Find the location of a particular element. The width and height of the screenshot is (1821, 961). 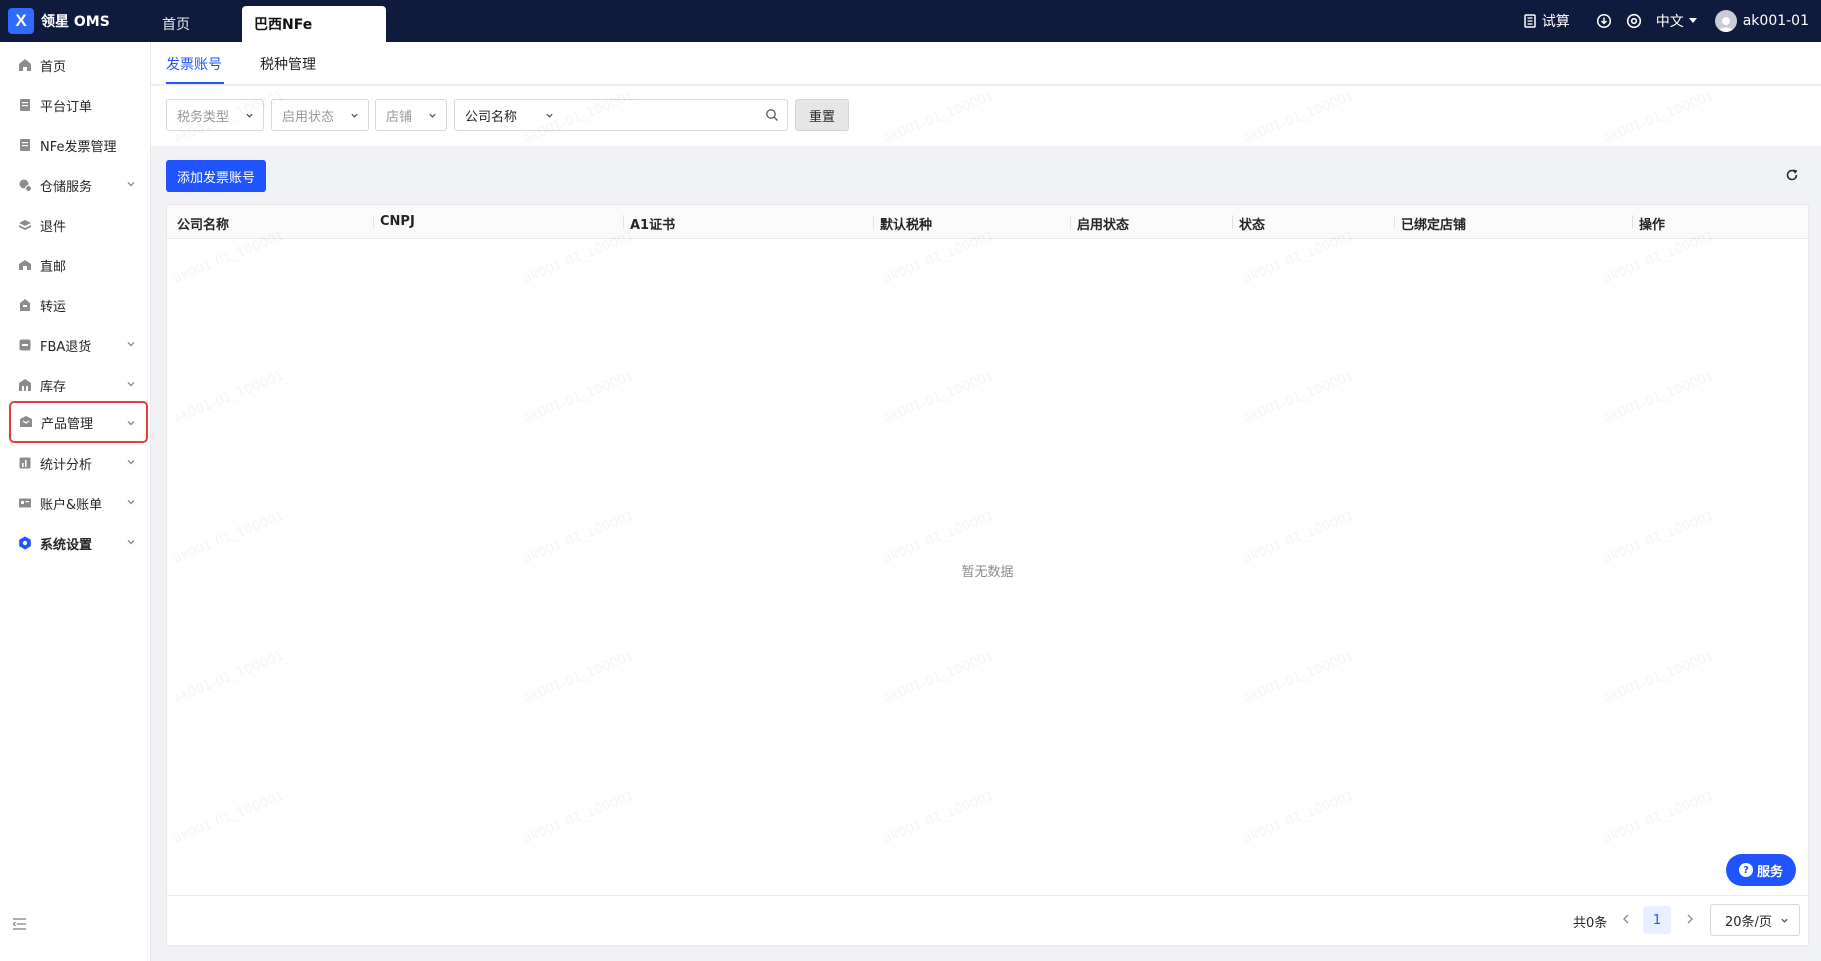

sidebar-collapse-button is located at coordinates (20, 926).